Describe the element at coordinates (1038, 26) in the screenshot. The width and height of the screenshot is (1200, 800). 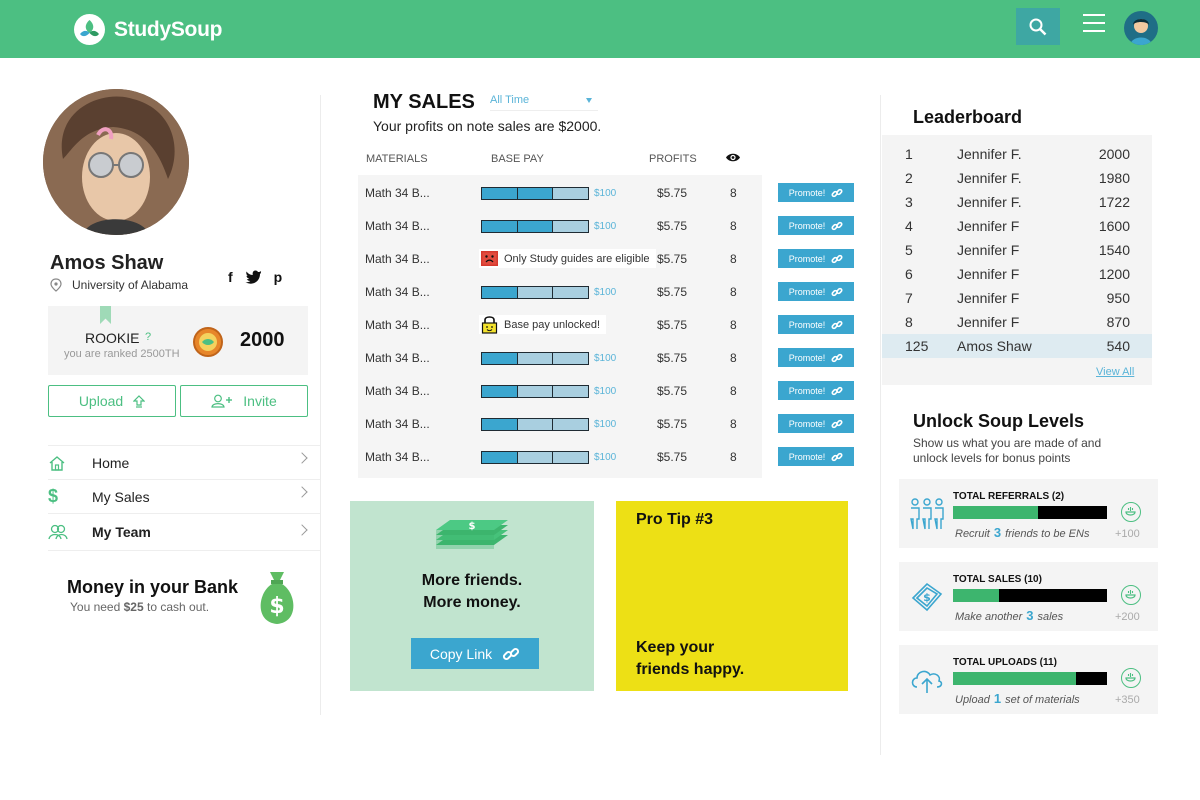
I see `search-button` at that location.